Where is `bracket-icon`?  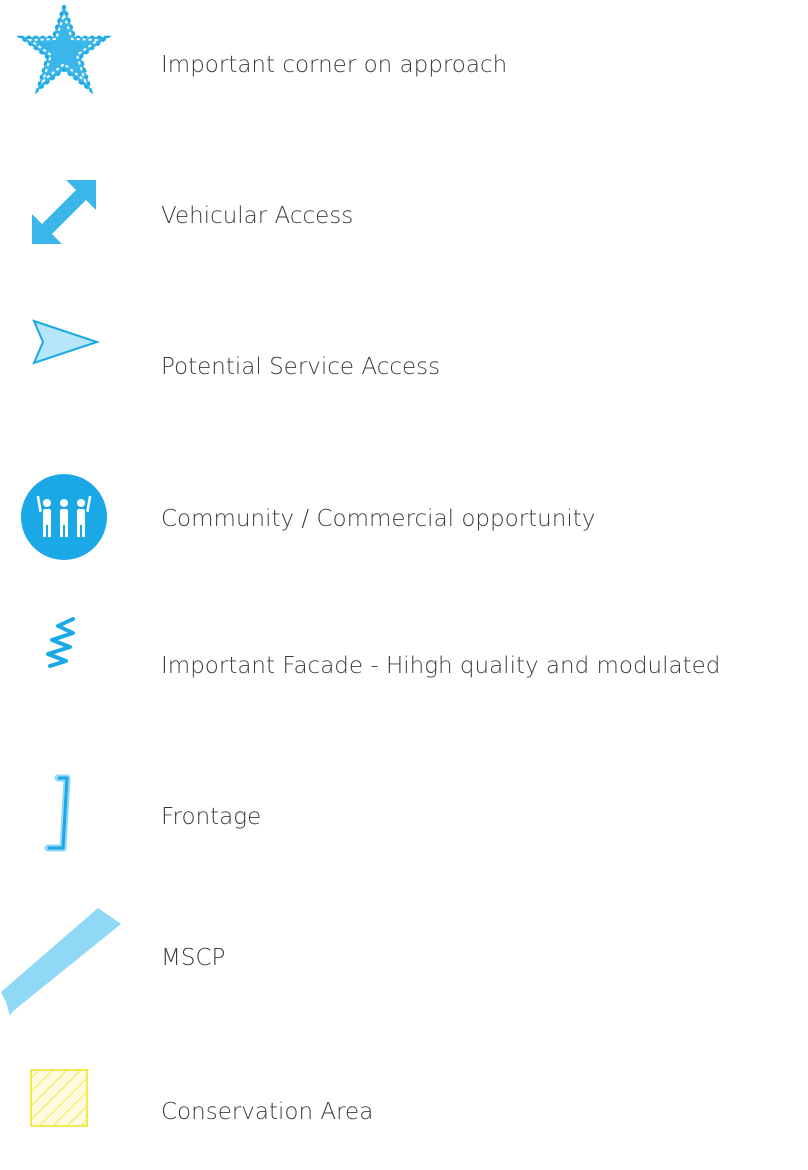
bracket-icon is located at coordinates (58, 813).